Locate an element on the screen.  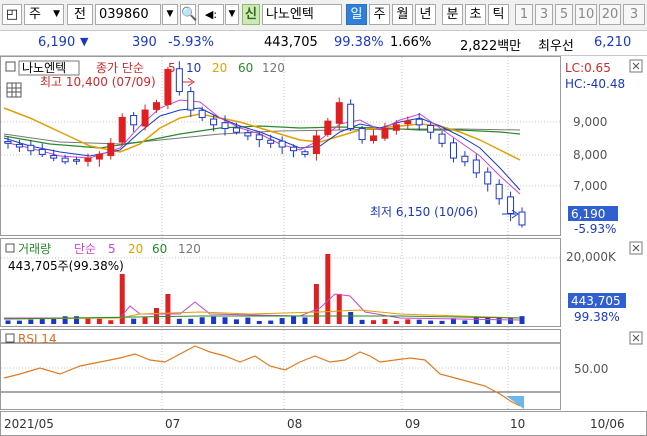
high-annotation: 최고 10,400 (07/09) is located at coordinates (98, 82).